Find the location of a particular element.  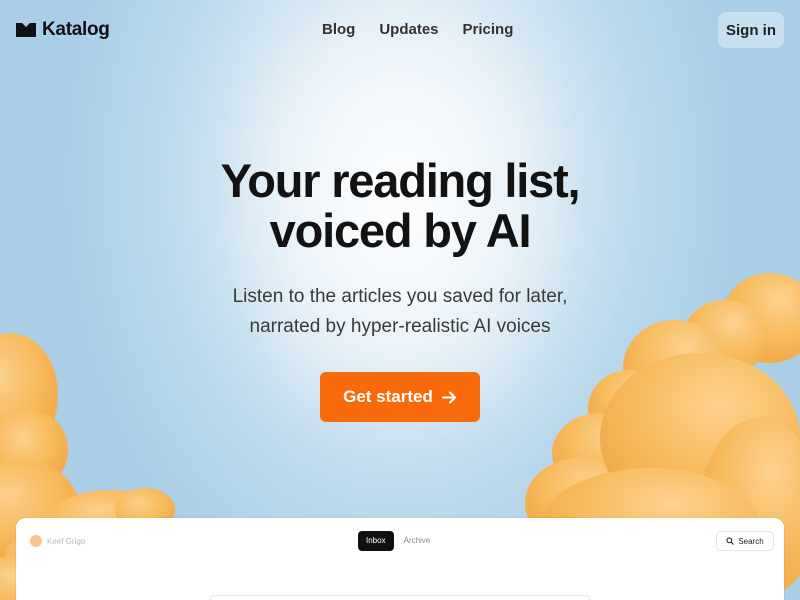

hero-title-line-1: Your reading list, is located at coordinates (400, 180).